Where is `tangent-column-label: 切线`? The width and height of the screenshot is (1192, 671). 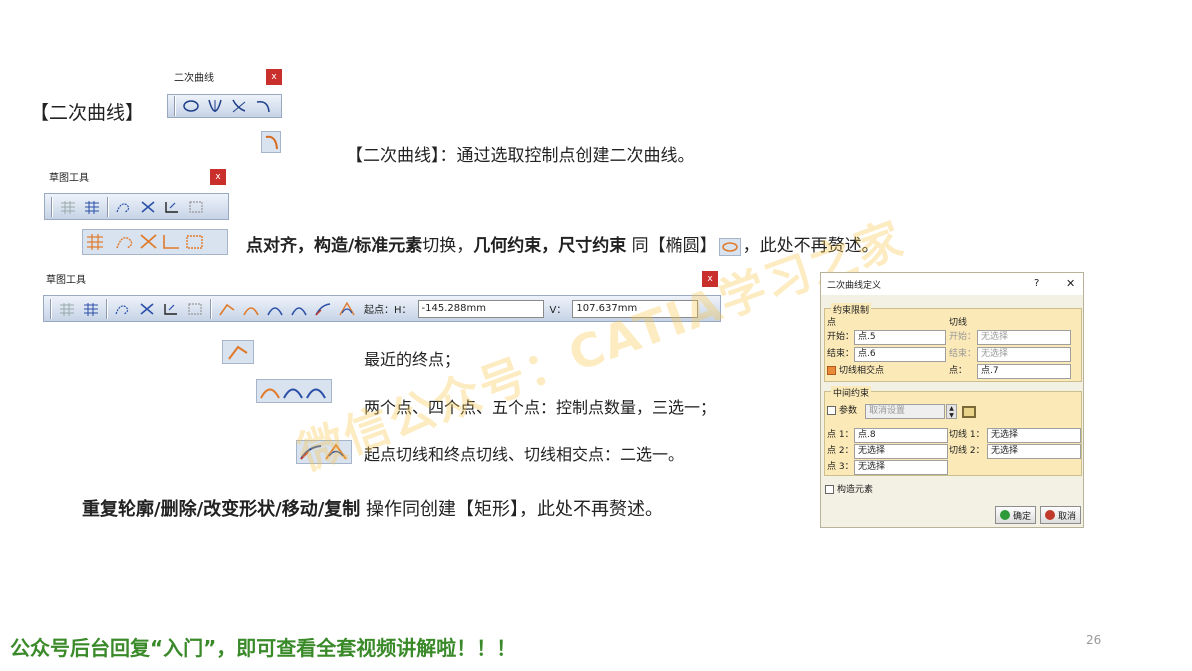
tangent-column-label: 切线 is located at coordinates (958, 323).